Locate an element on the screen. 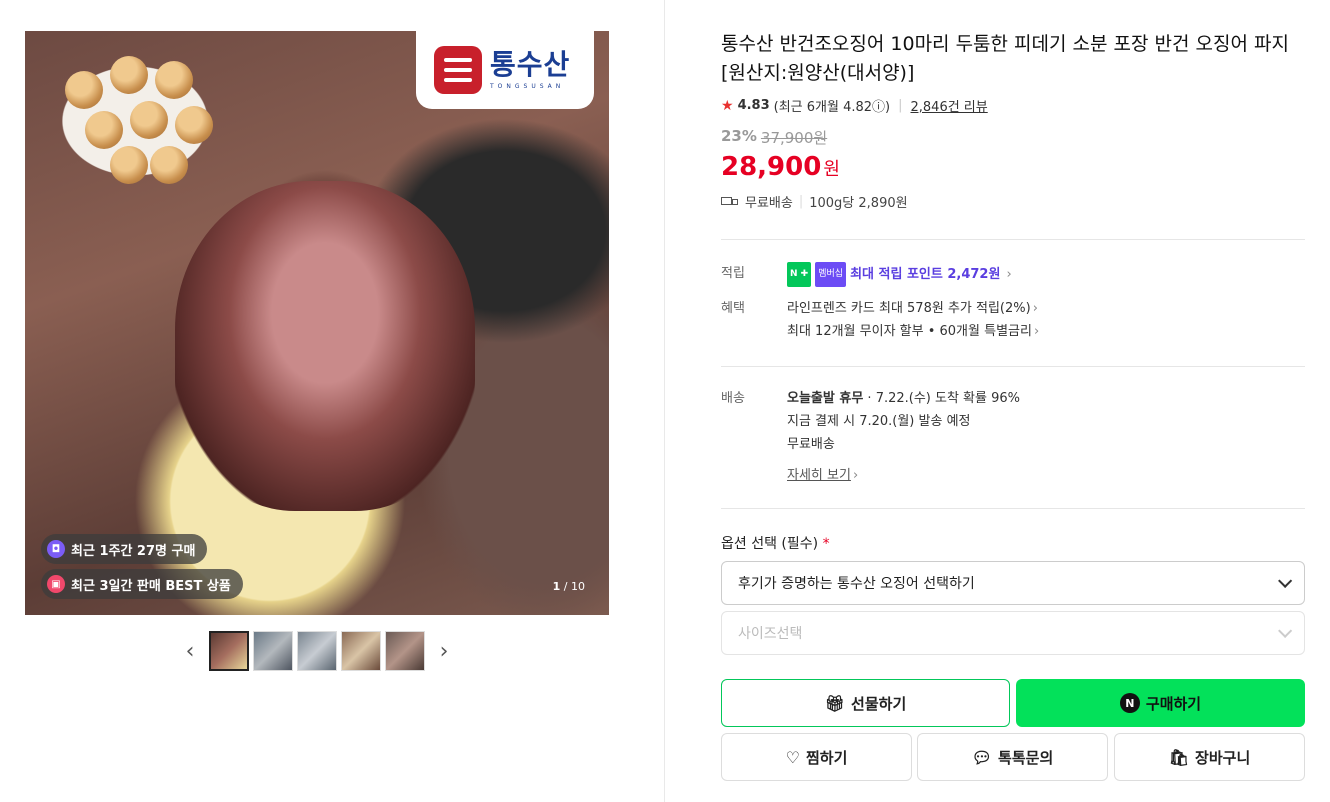 Image resolution: width=1330 pixels, height=802 pixels. best-seller-badge: ▣ 최근 3일간 판매 BEST 상품 is located at coordinates (142, 584).